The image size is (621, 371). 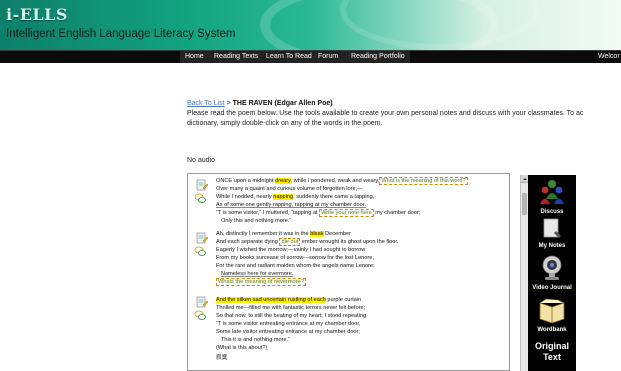 I want to click on highlighted-word: napping, so click(x=283, y=197).